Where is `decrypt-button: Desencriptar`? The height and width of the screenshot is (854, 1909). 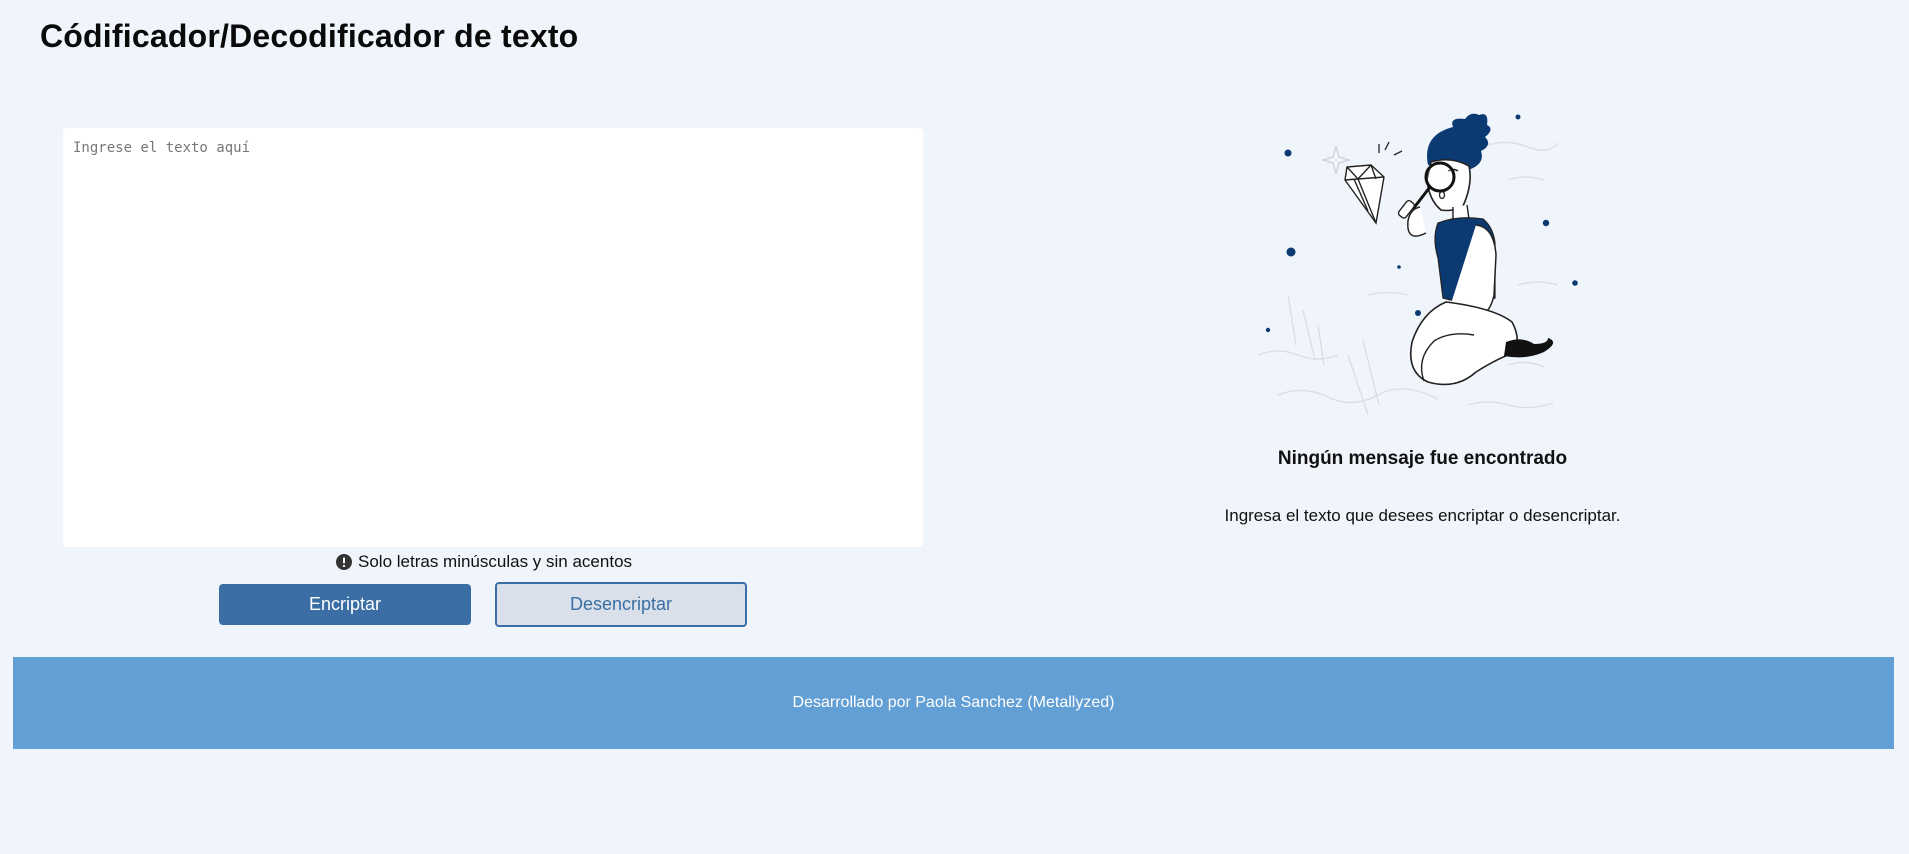
decrypt-button: Desencriptar is located at coordinates (621, 604).